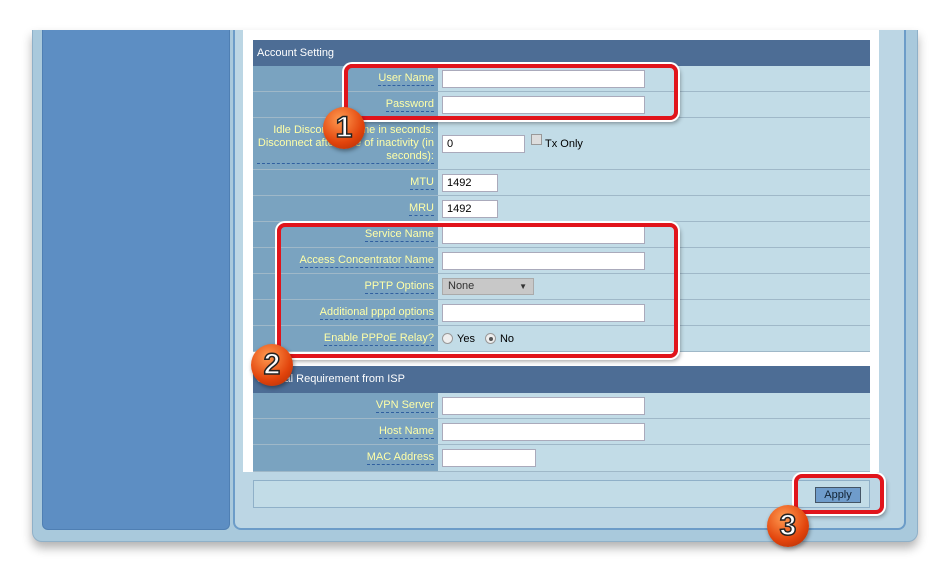  Describe the element at coordinates (489, 458) in the screenshot. I see `mac-address-input` at that location.